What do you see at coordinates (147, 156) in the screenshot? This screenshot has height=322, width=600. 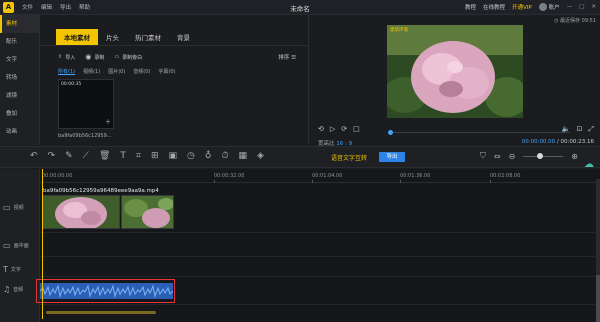 I see `edit-tools: ↶ ↷ ✎ ⟋ 🗑 T ⌗ ⊞ ▣ ◷ ♁ ⏱ ▦ ◈` at bounding box center [147, 156].